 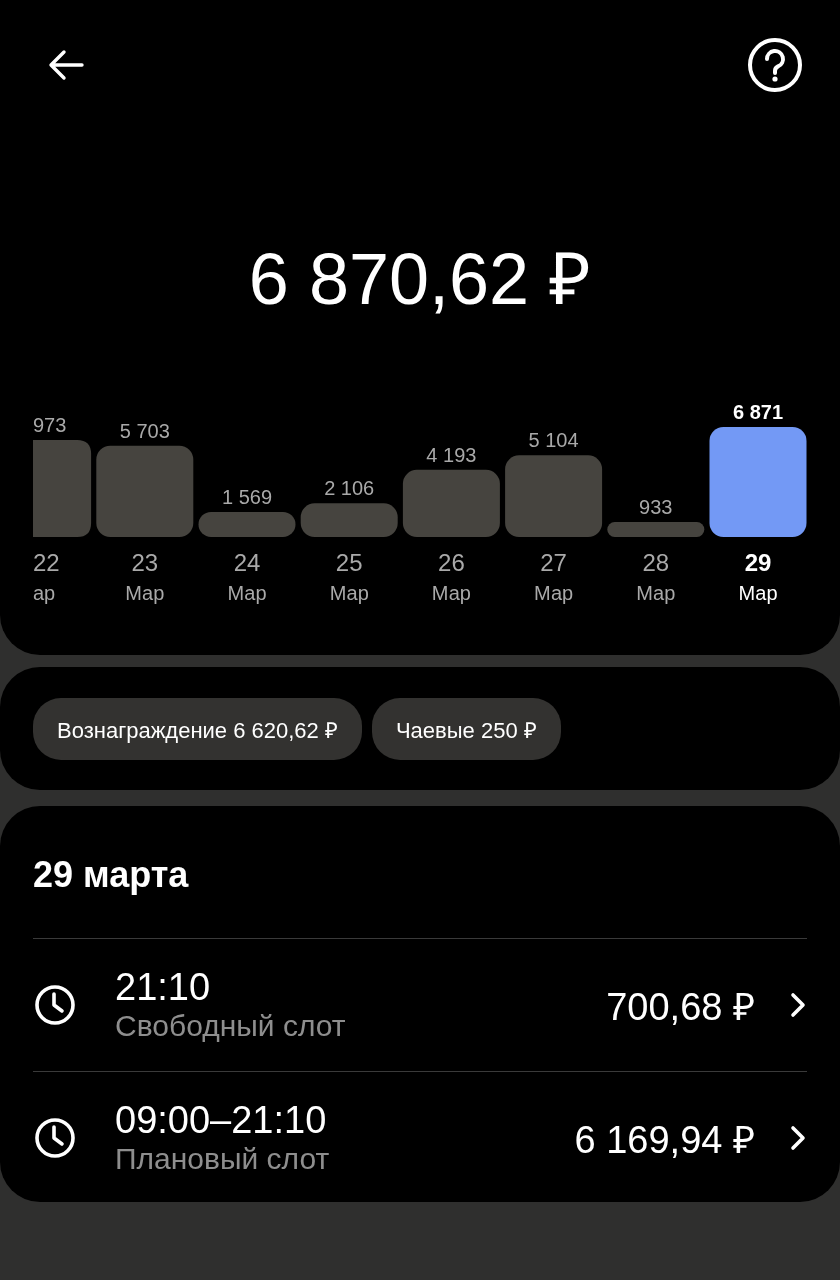 I want to click on amount-chip: Чаевые 250 ₽, so click(x=466, y=728).